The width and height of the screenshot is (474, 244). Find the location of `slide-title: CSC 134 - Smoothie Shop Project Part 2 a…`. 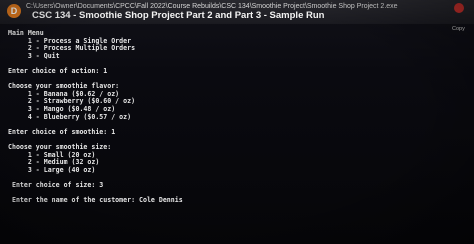

slide-title: CSC 134 - Smoothie Shop Project Part 2 a… is located at coordinates (178, 15).